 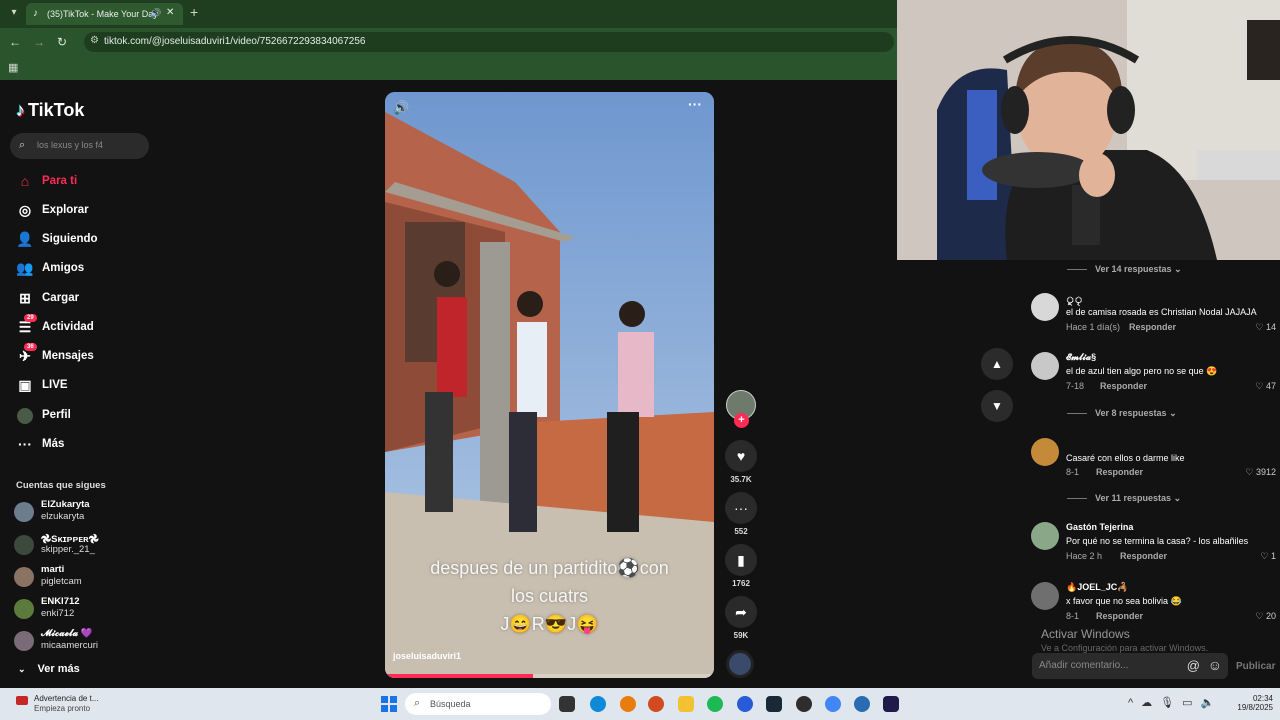 I want to click on edge-icon, so click(x=598, y=704).